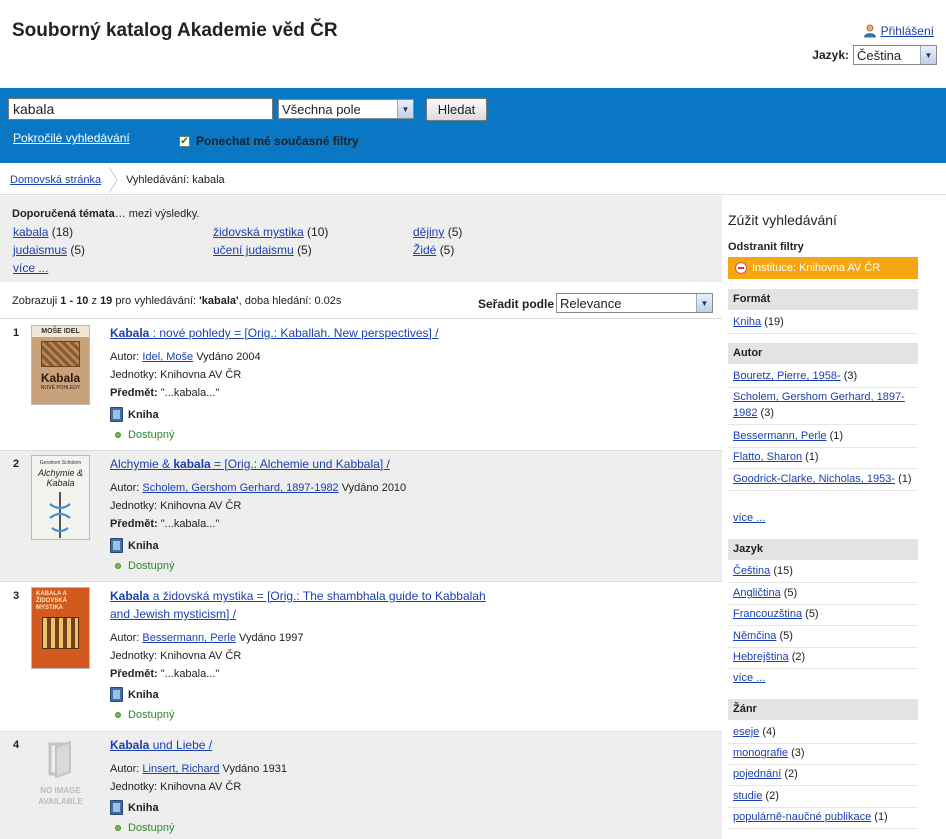 Image resolution: width=946 pixels, height=839 pixels. Describe the element at coordinates (823, 479) in the screenshot. I see `facet-item: Goodrick-Clarke, Nicholas, 1953- (1)` at that location.